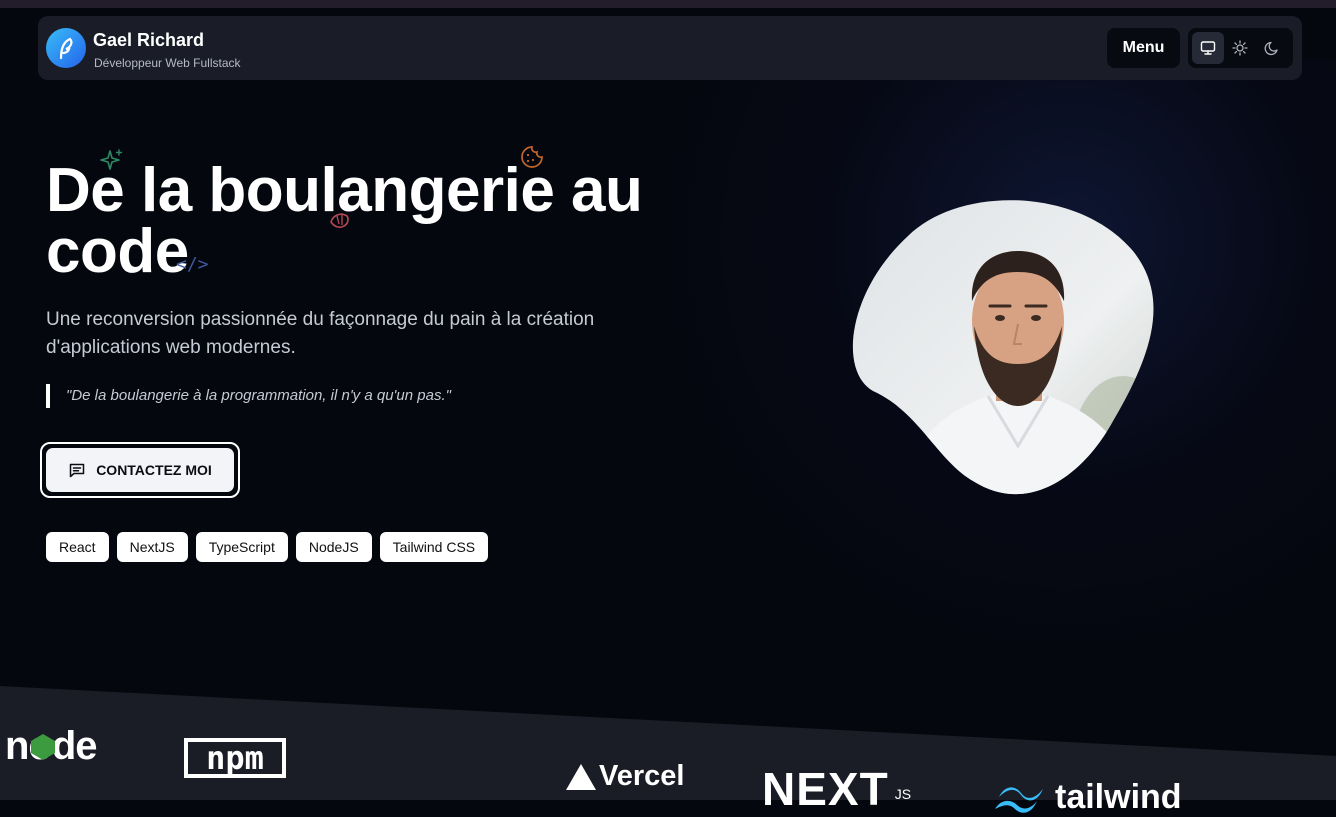 This screenshot has width=1336, height=817. I want to click on moon-icon, so click(1271, 48).